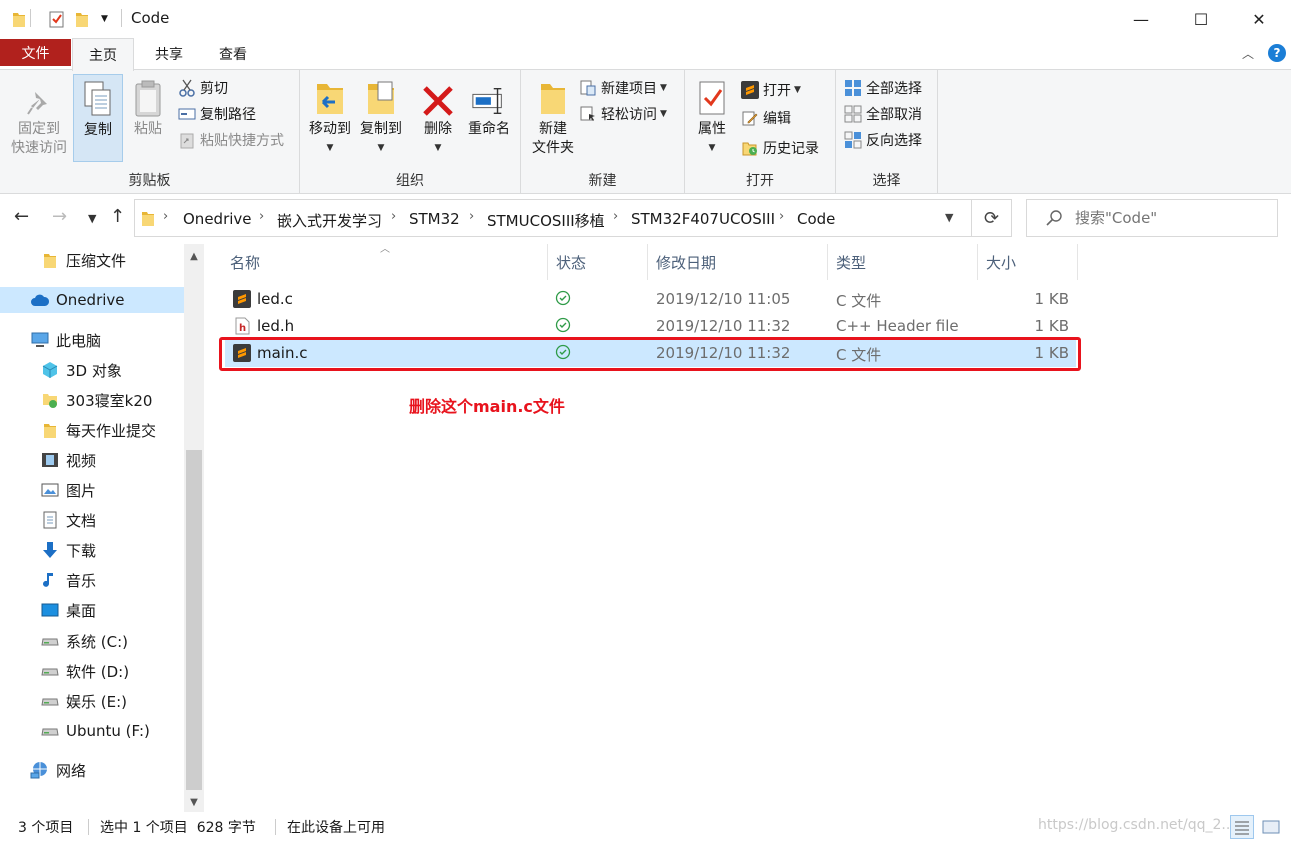  I want to click on nav-item-downloads: 下载, so click(92, 550).